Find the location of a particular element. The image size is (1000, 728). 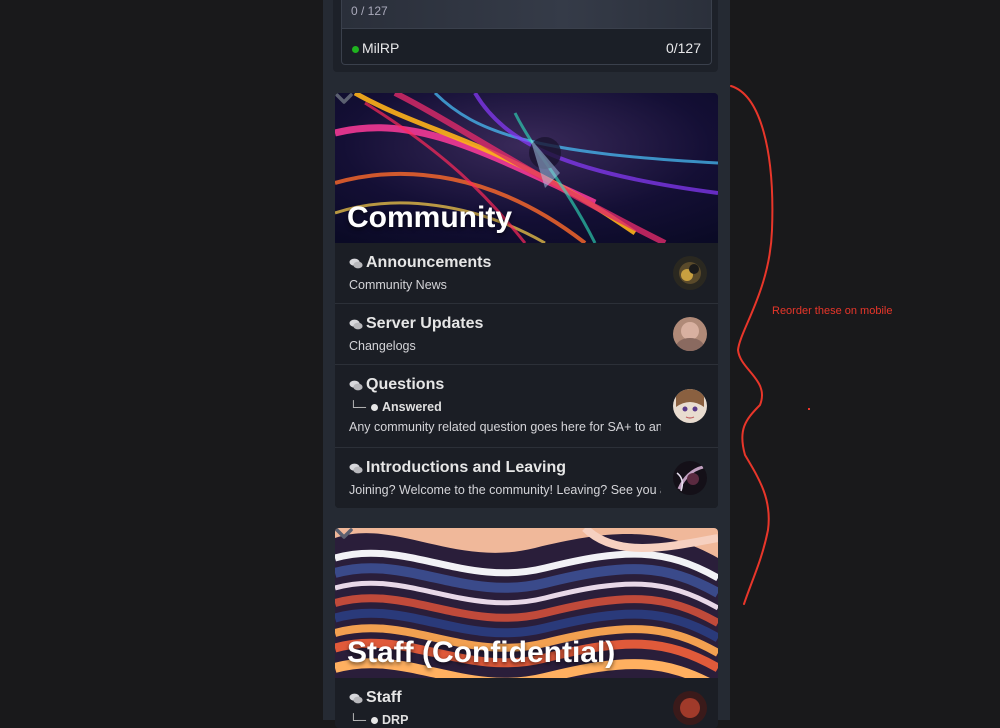

category-title: Community is located at coordinates (429, 217).